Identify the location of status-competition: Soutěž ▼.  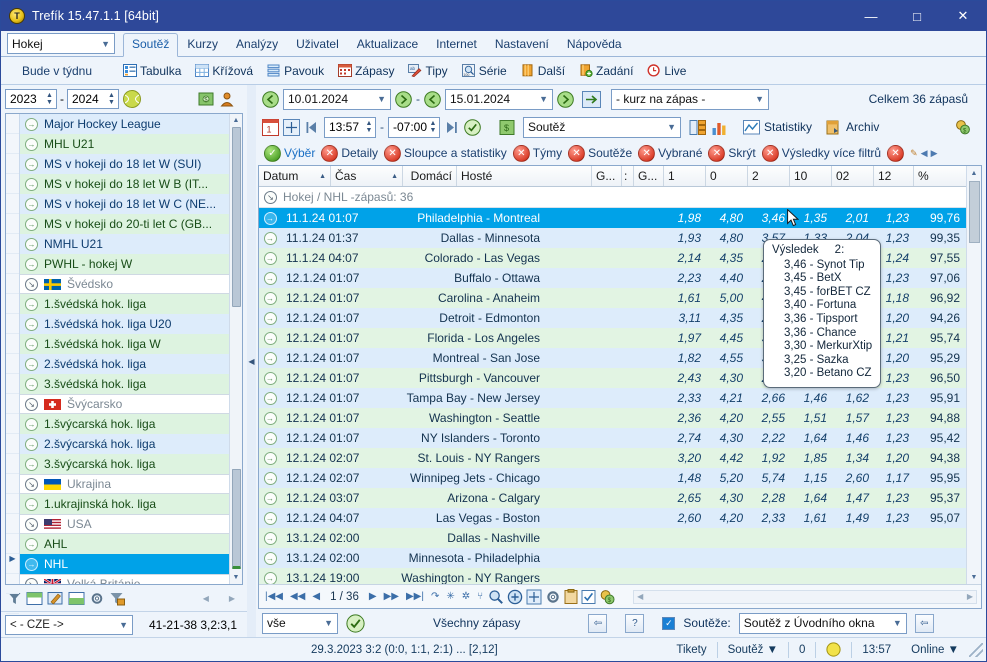
(753, 650).